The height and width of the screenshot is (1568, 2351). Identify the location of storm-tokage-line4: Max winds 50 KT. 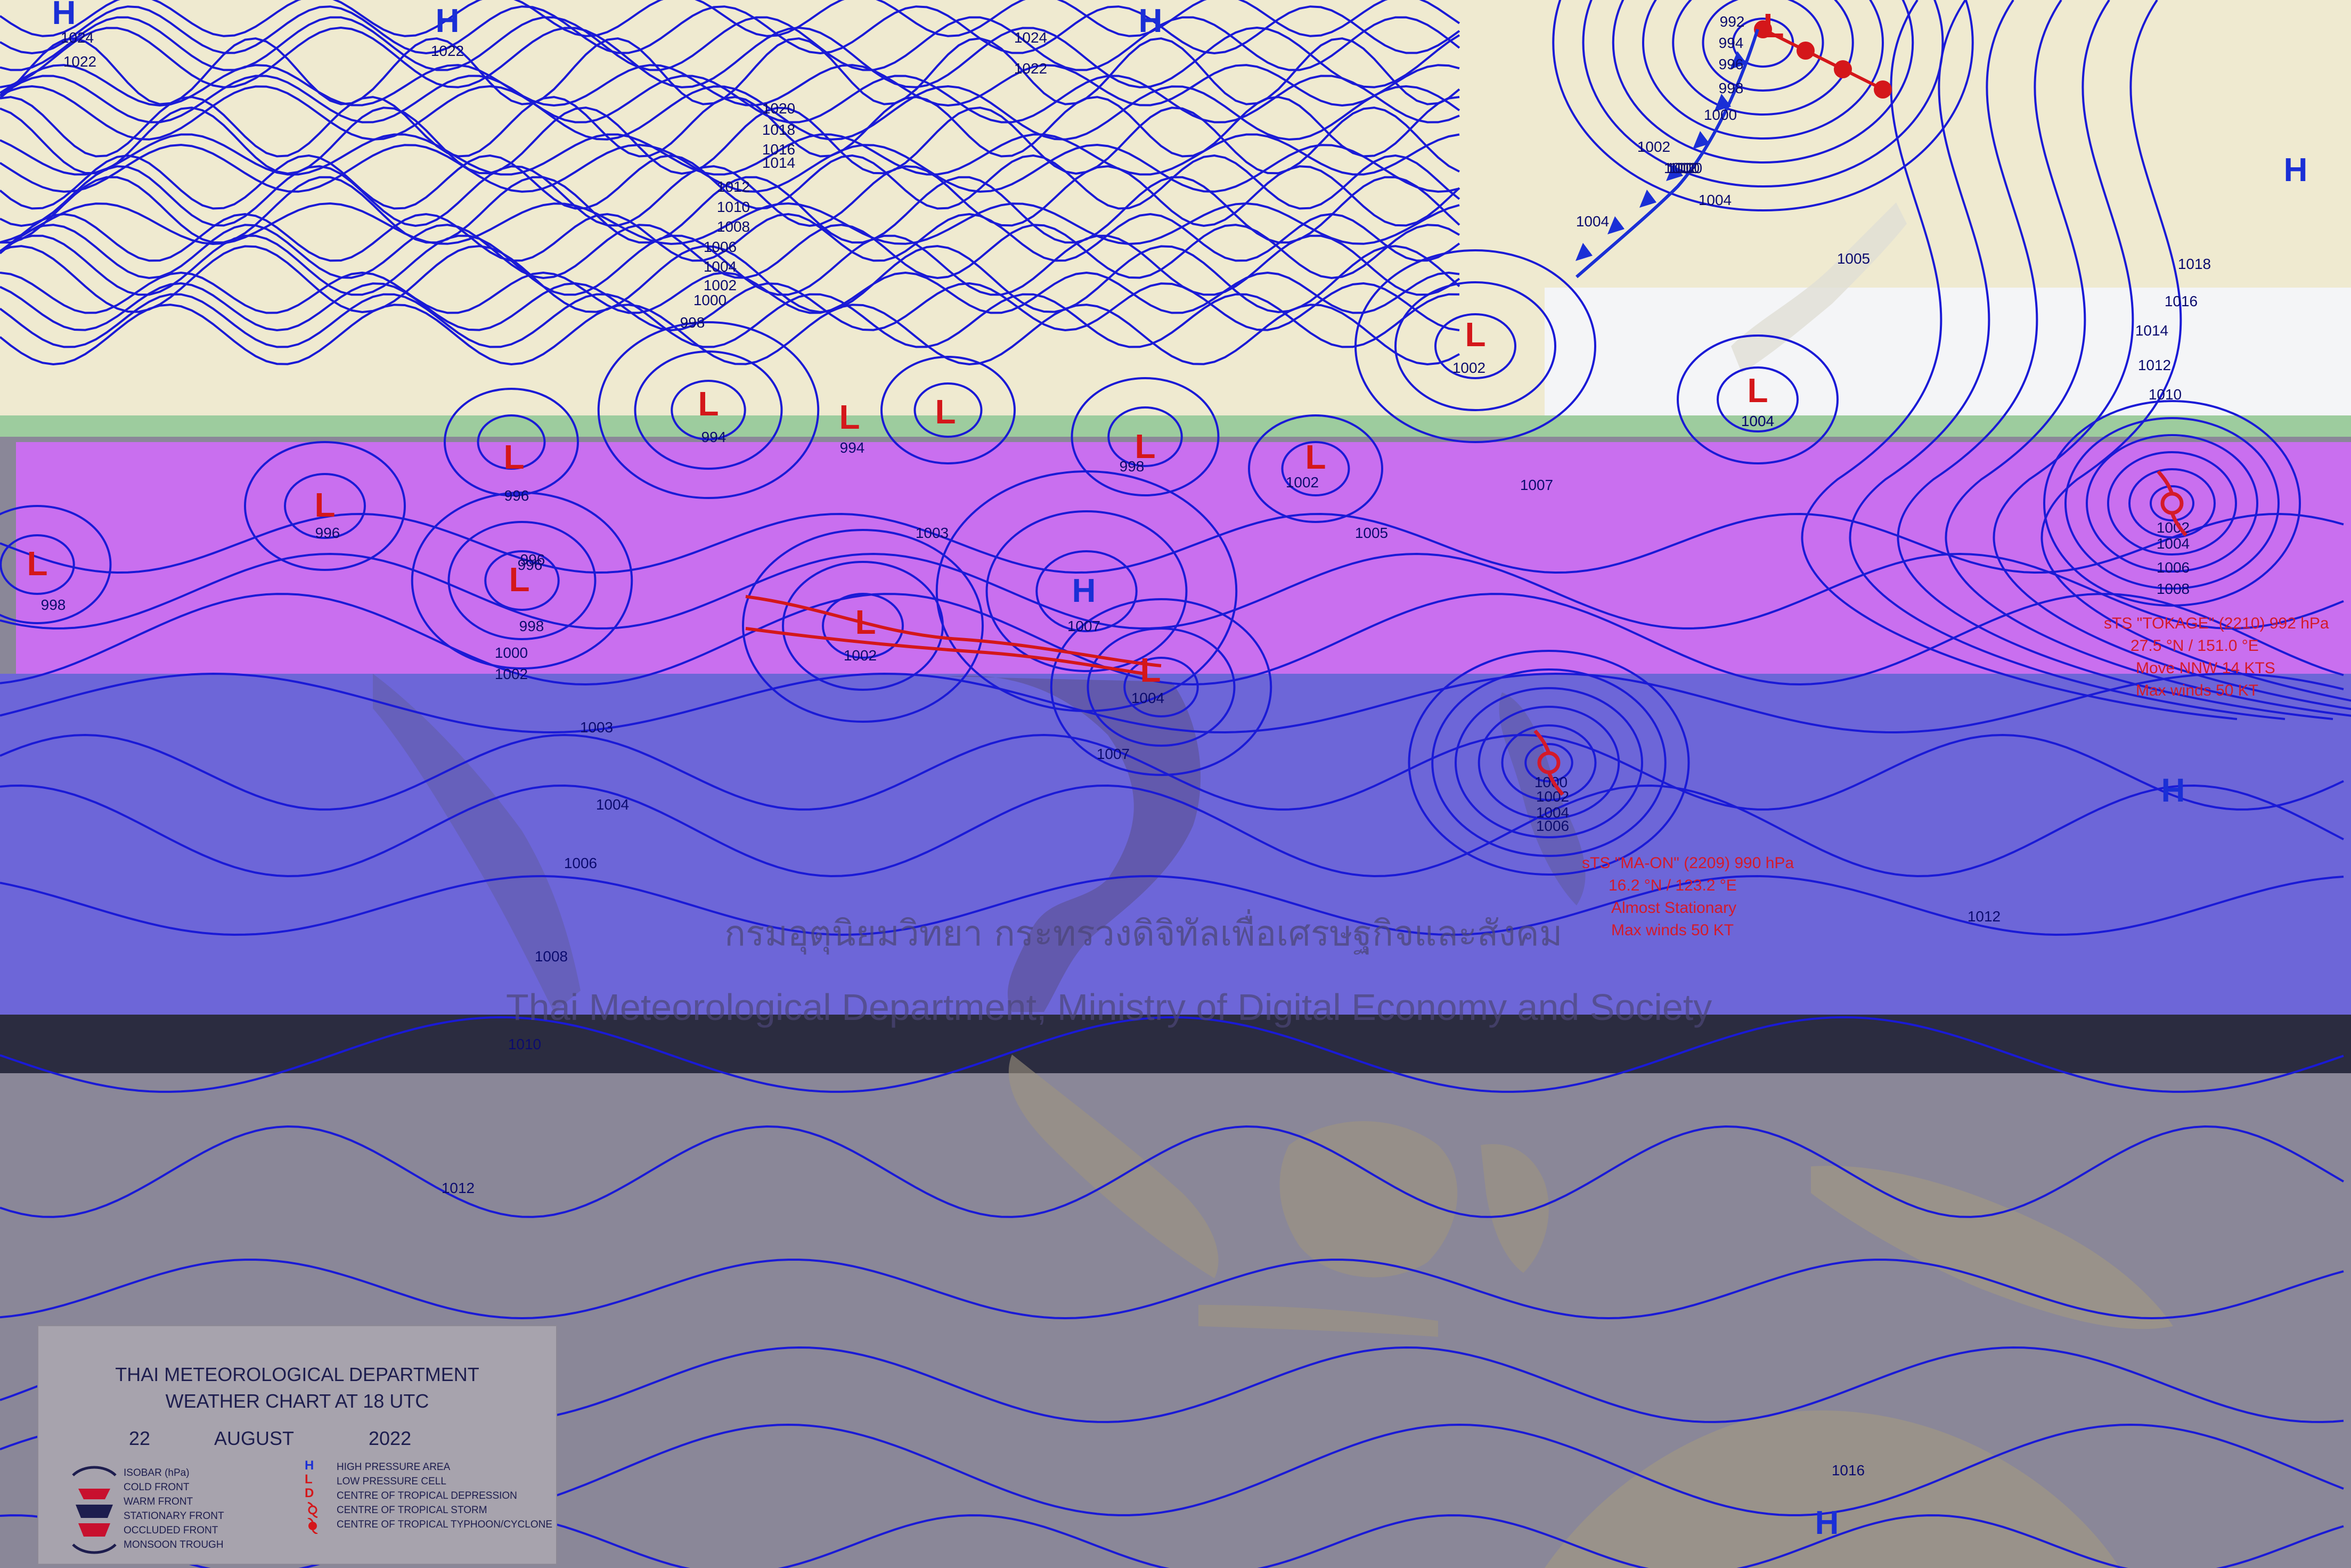
(2197, 691).